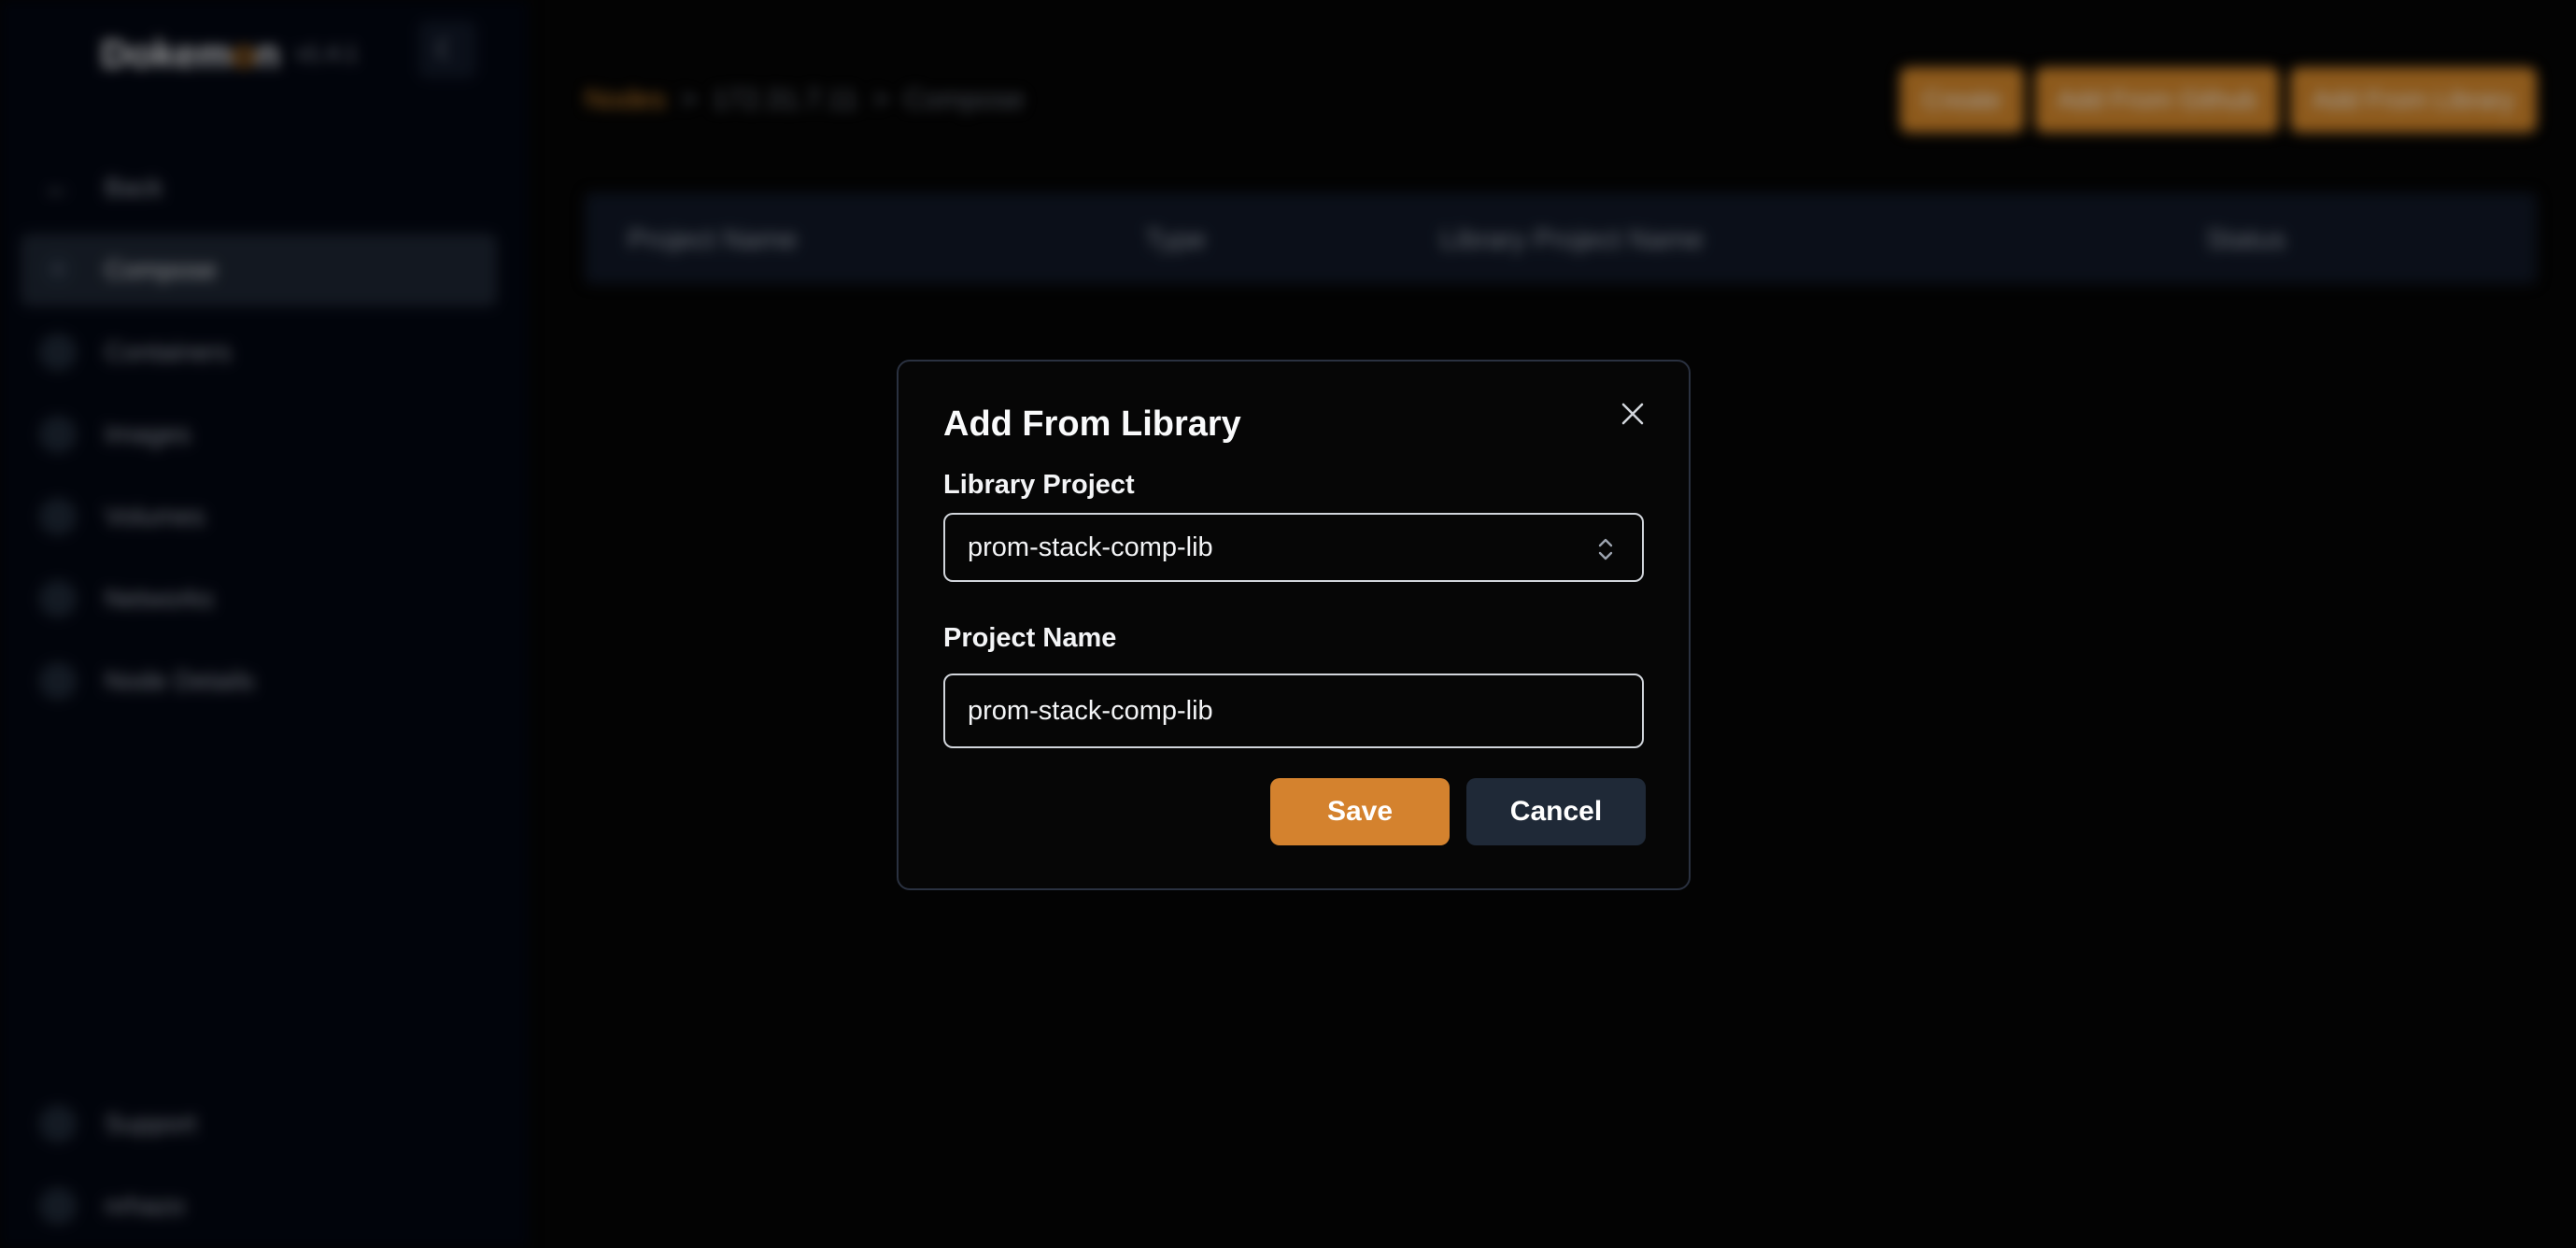  I want to click on close-icon, so click(1632, 414).